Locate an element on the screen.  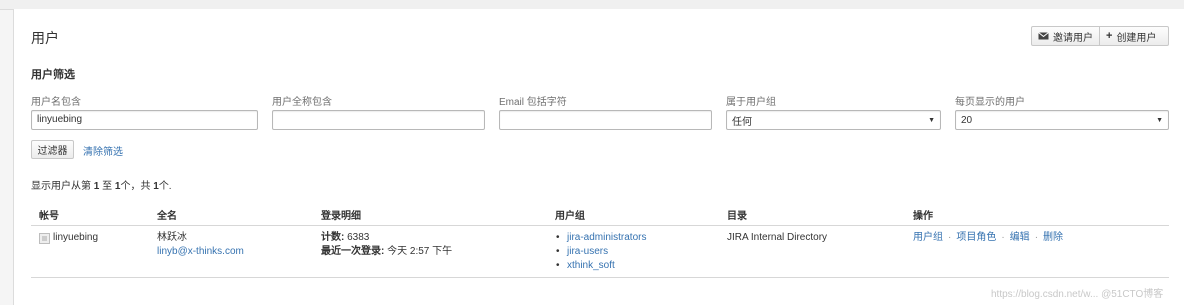
group-filter-value: 任何 is located at coordinates (742, 122).